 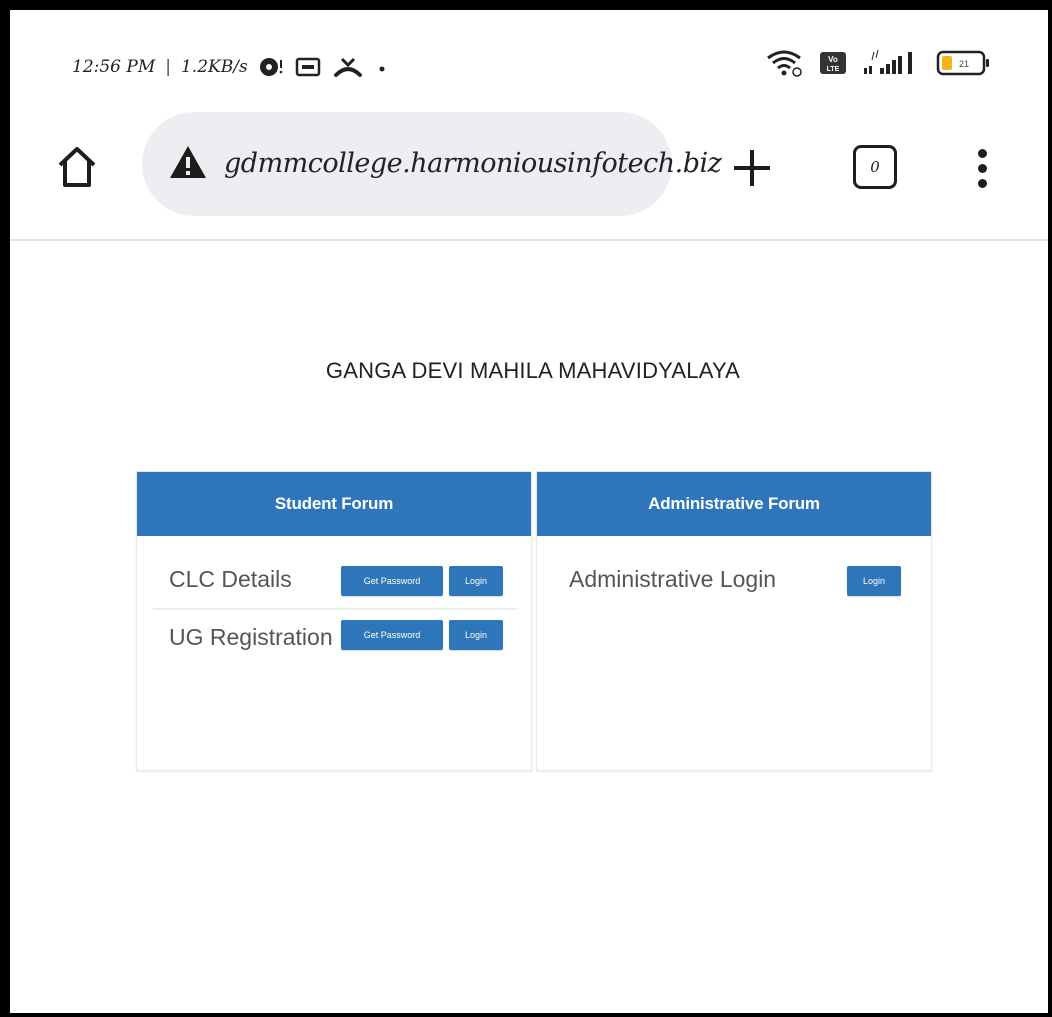 I want to click on volte-icon: Vo LTE, so click(x=833, y=63).